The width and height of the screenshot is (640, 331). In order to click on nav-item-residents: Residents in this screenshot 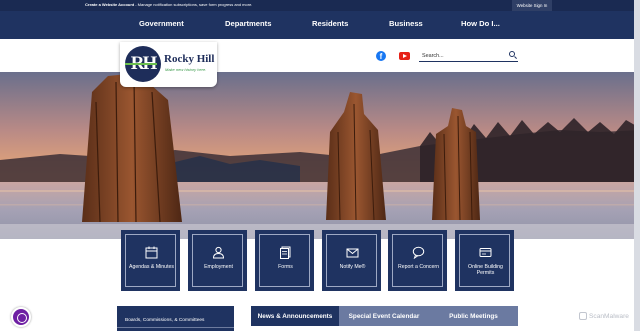, I will do `click(330, 23)`.